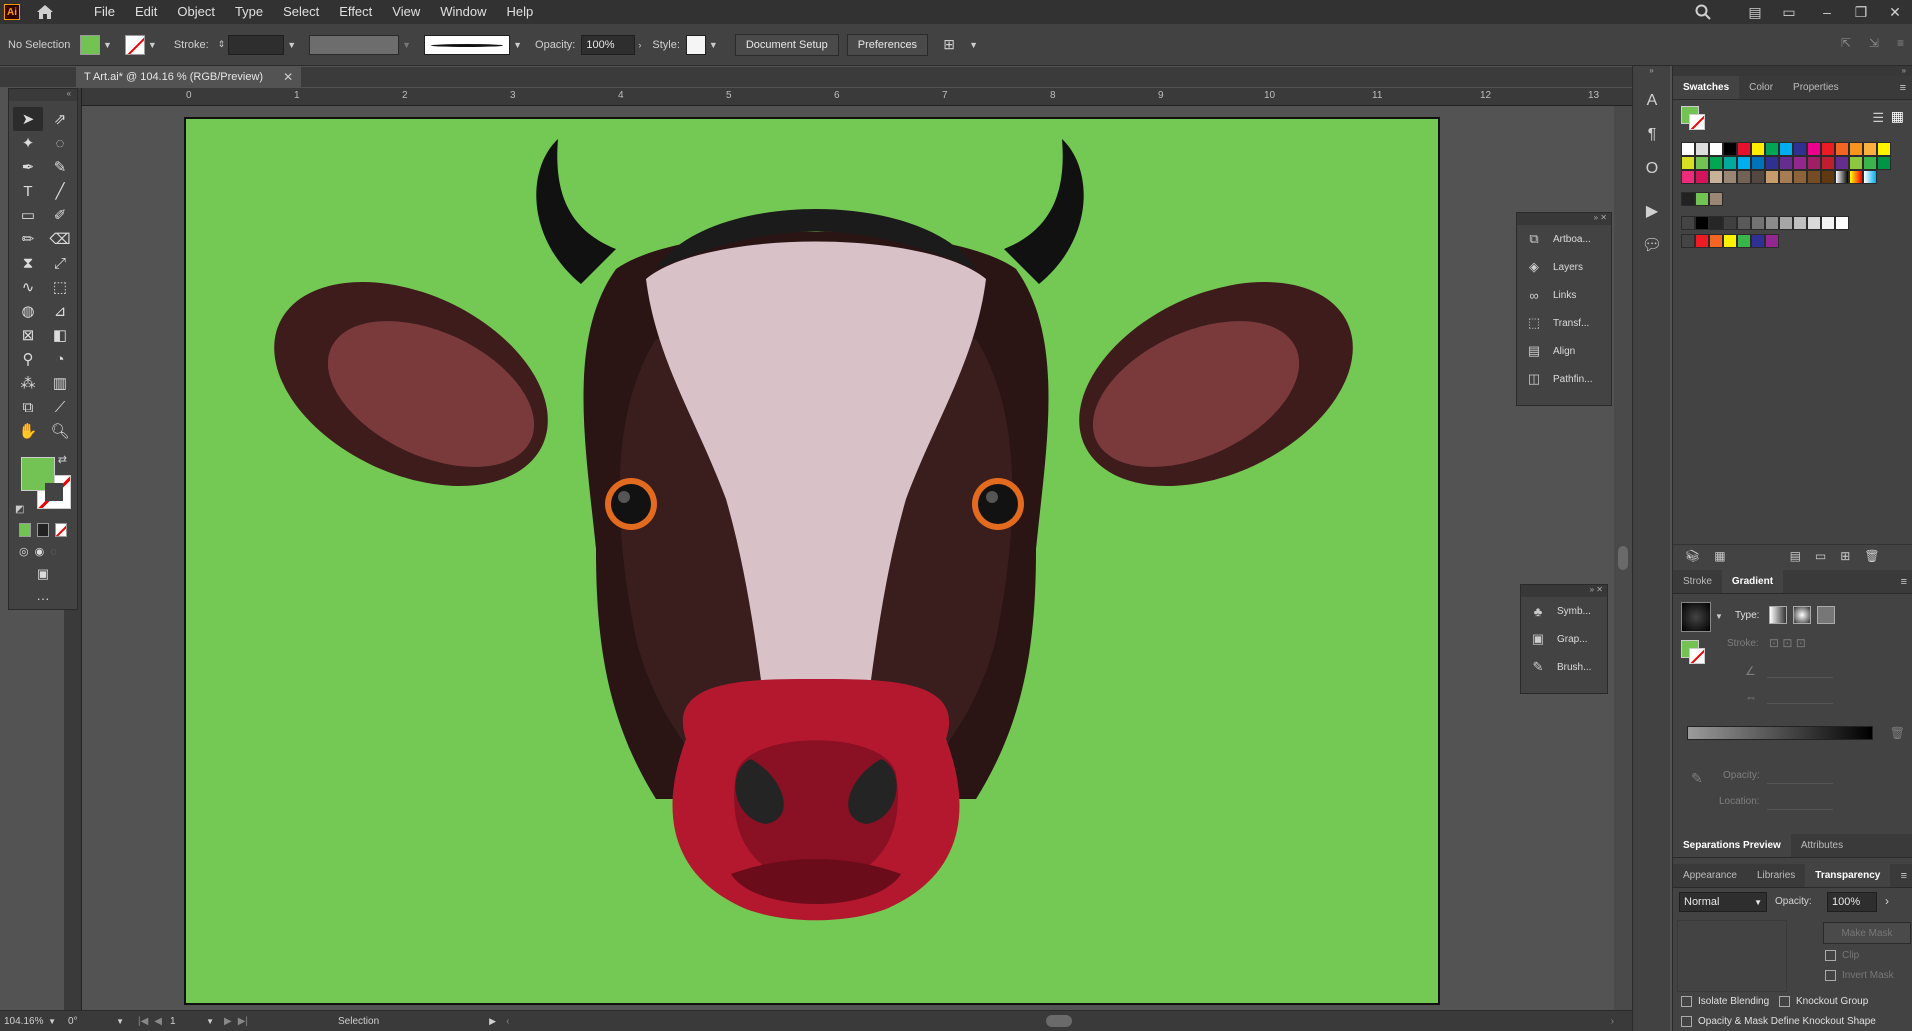 The width and height of the screenshot is (1912, 1031). I want to click on new-color-group-icon: ▭, so click(1820, 556).